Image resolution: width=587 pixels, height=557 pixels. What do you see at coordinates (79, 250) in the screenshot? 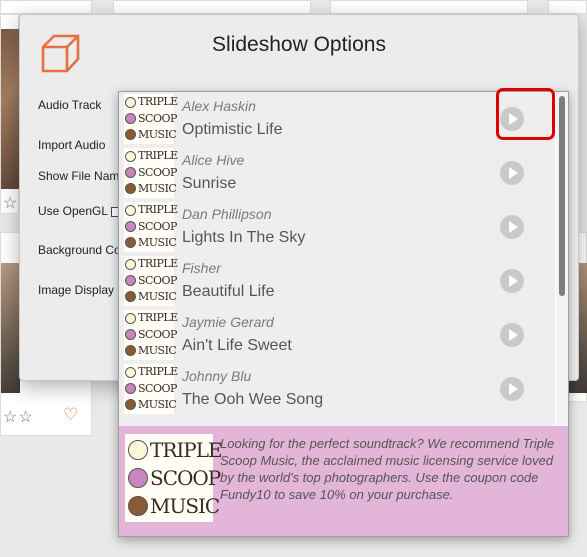
I see `background-color-label: Background Co` at bounding box center [79, 250].